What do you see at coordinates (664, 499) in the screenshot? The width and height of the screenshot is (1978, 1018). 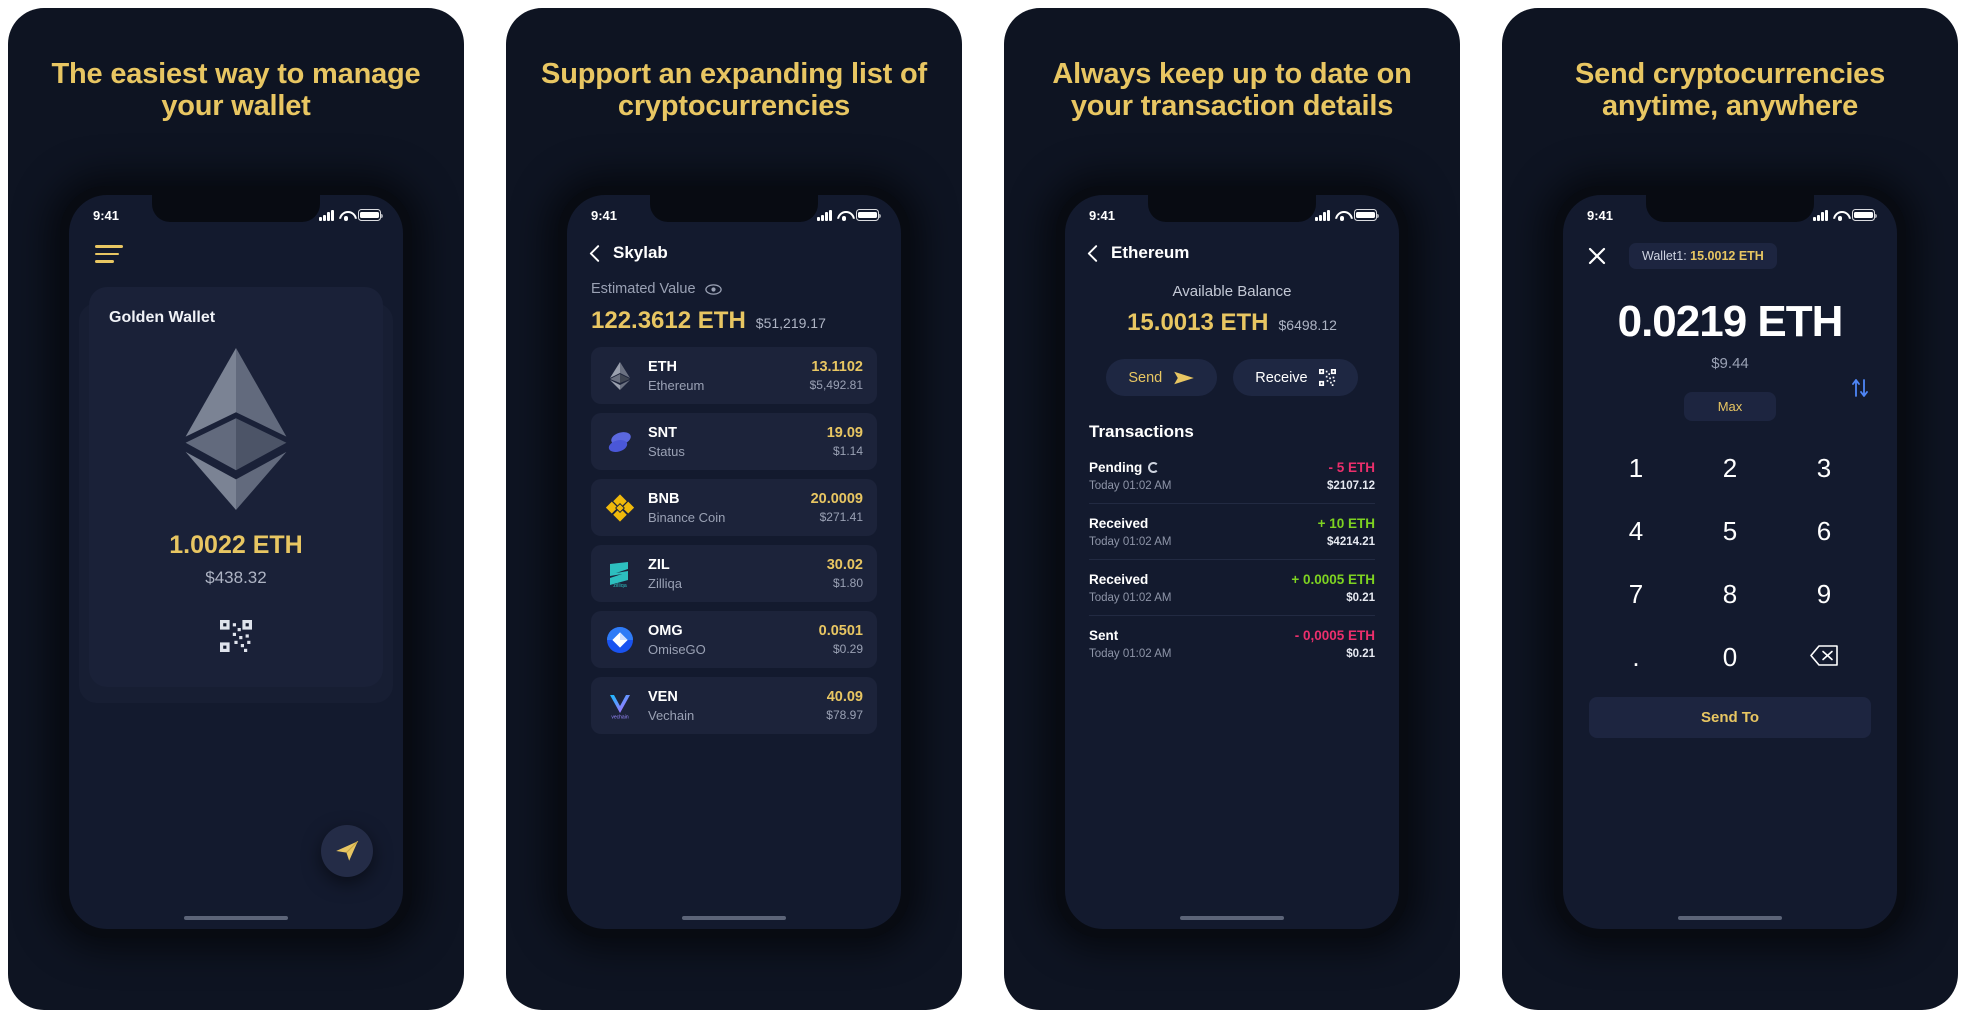 I see `coin-symbol: BNB` at bounding box center [664, 499].